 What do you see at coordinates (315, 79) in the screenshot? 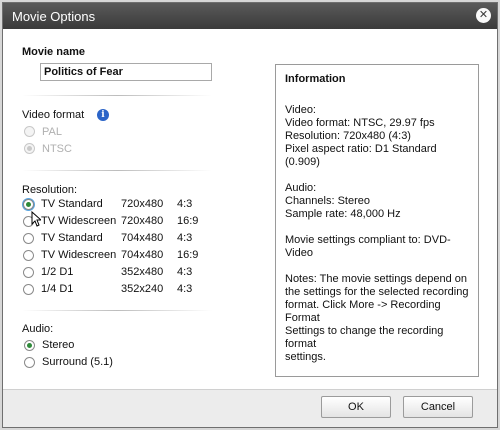
I see `information-title: Information` at bounding box center [315, 79].